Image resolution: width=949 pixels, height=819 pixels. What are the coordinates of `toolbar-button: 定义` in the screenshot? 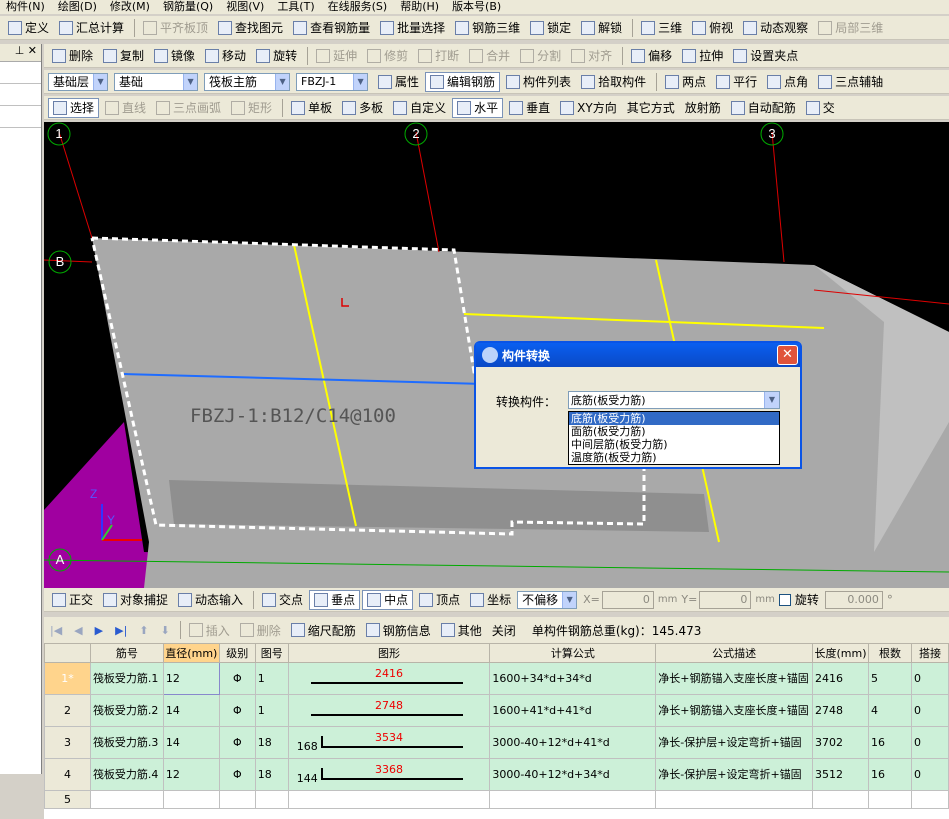 It's located at (28, 28).